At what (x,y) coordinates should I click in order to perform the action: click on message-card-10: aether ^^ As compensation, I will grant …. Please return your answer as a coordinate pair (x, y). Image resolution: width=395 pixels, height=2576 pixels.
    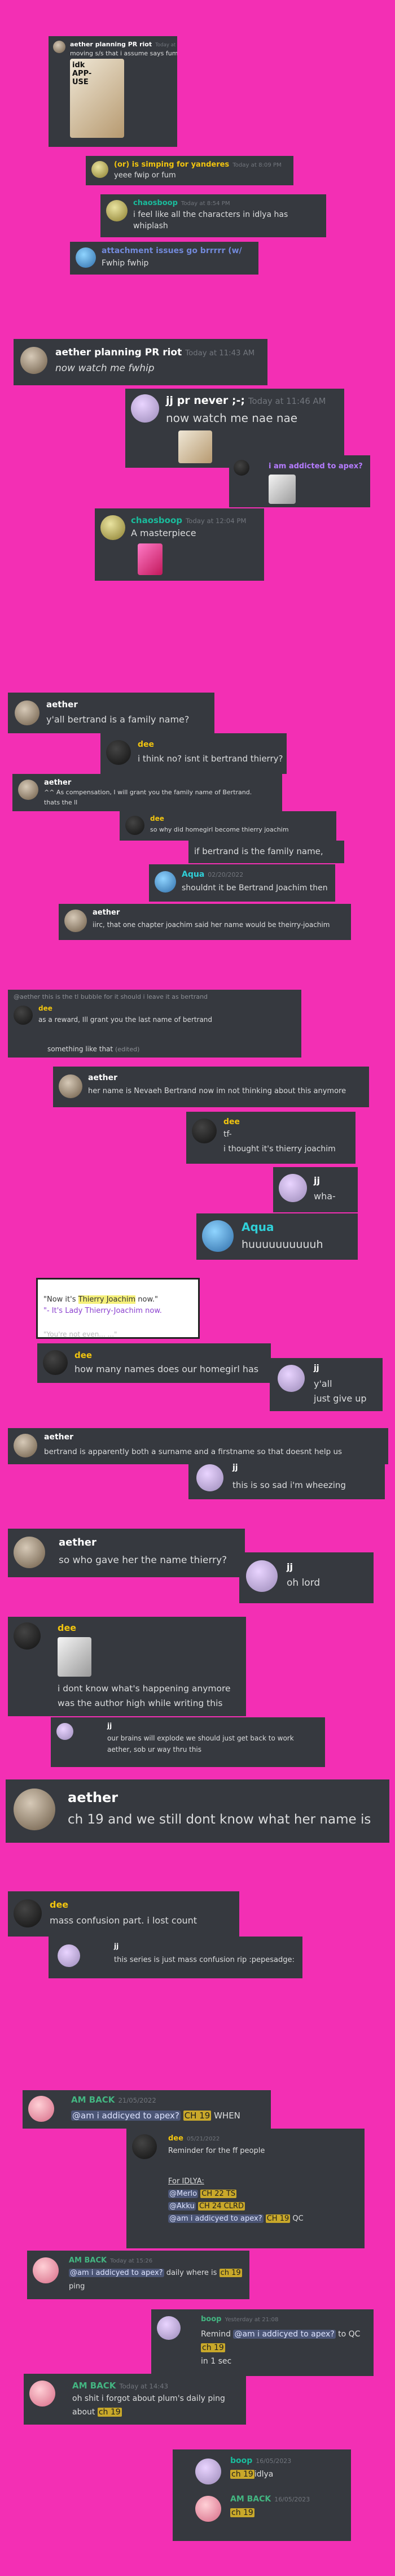
    Looking at the image, I should click on (147, 792).